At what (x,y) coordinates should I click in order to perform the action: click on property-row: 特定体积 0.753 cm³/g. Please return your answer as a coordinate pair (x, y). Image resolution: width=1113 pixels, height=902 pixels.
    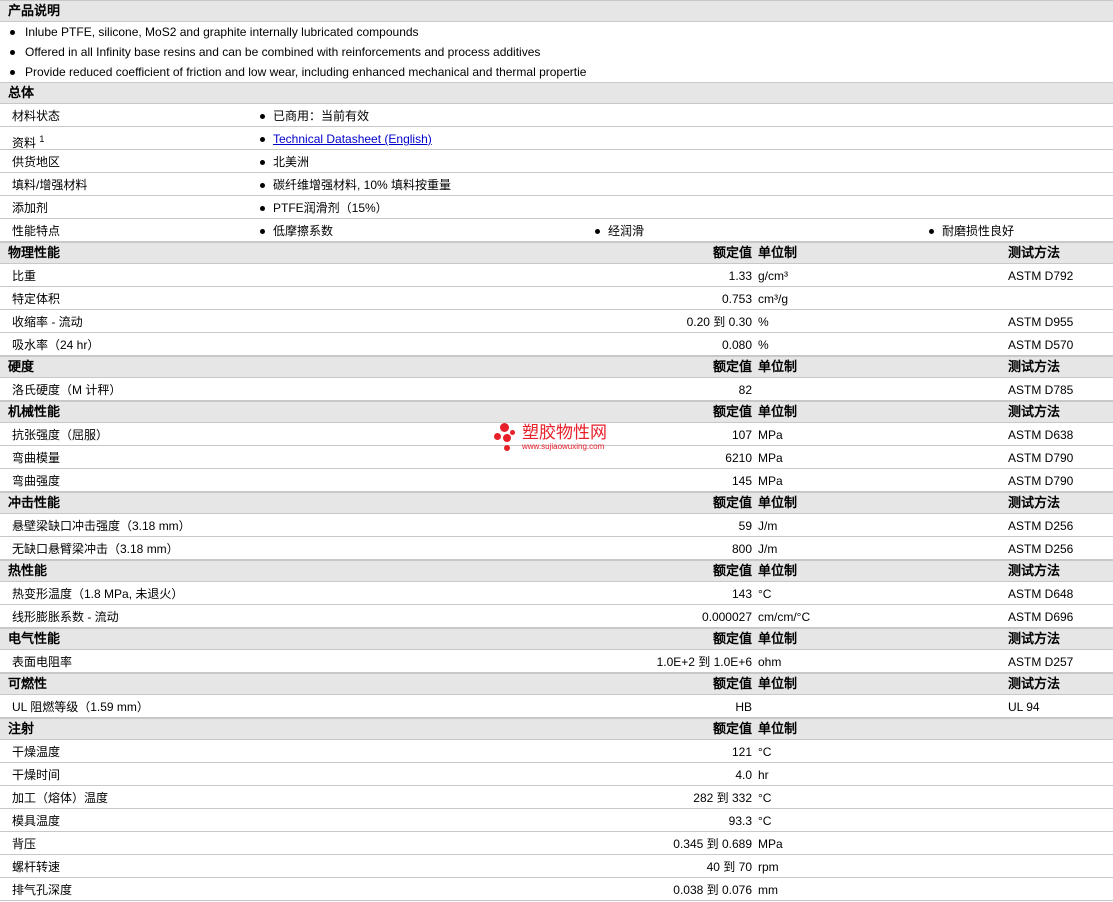
    Looking at the image, I should click on (556, 298).